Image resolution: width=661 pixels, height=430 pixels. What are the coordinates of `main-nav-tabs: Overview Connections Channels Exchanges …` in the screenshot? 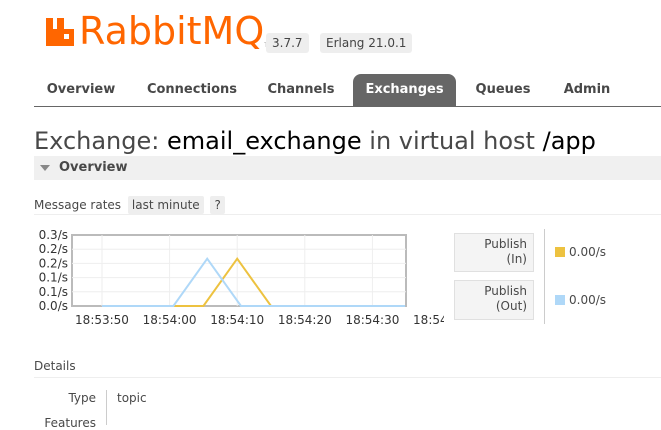 It's located at (347, 90).